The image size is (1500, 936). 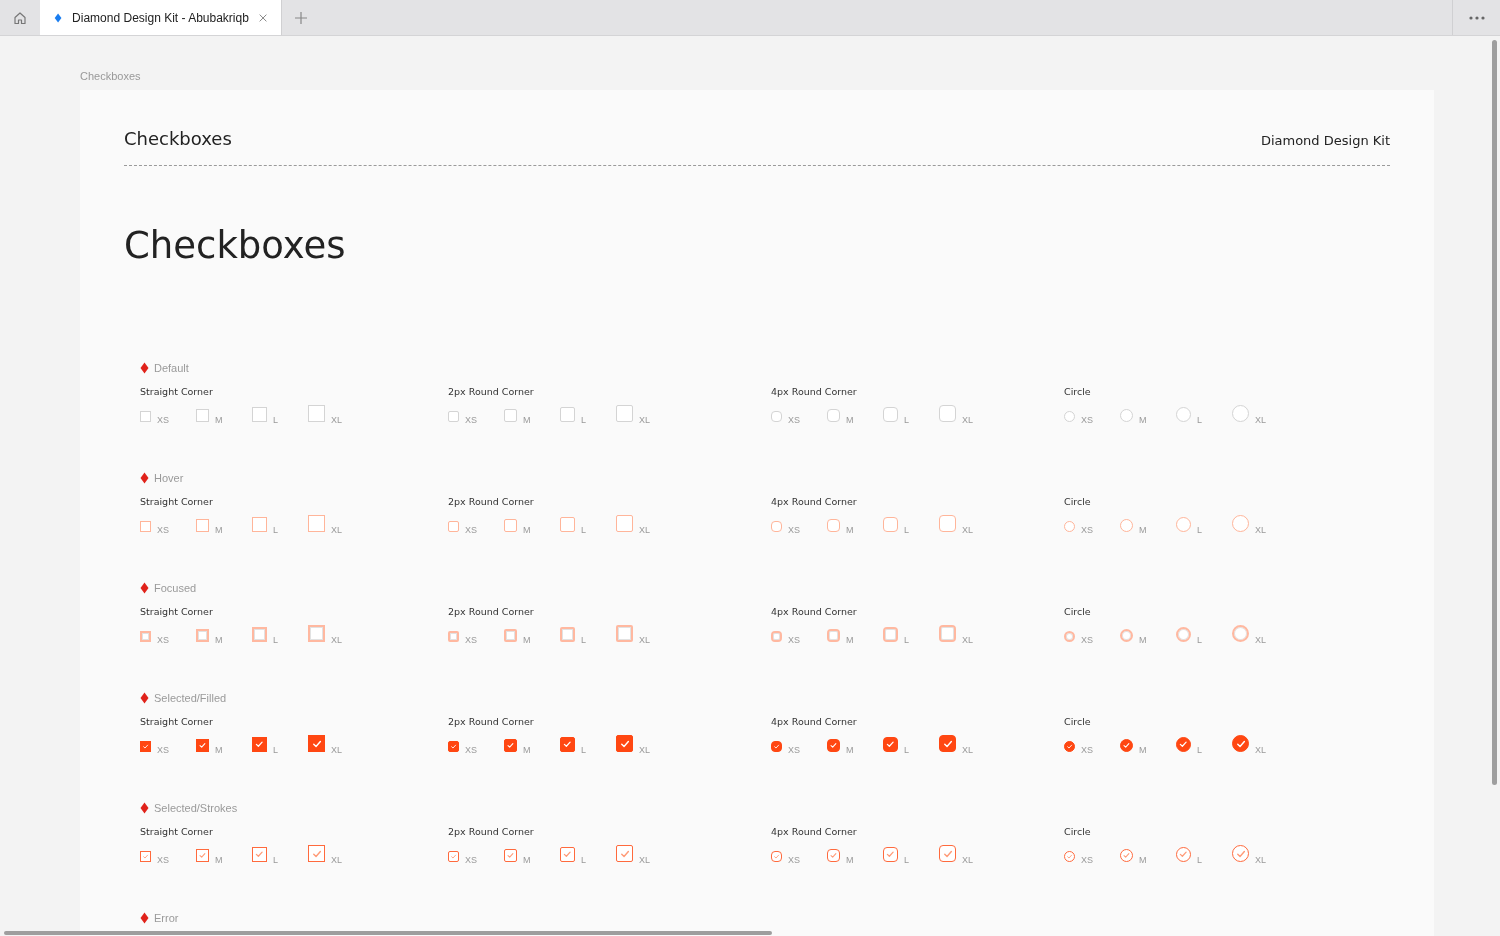 I want to click on new-tab-icon, so click(x=301, y=17).